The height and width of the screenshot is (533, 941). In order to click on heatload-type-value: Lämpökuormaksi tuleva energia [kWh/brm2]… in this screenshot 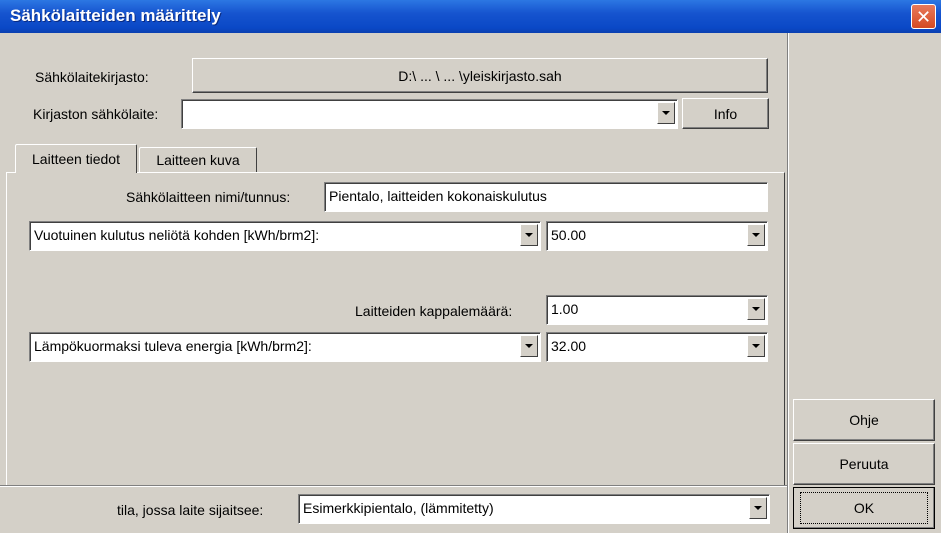, I will do `click(173, 346)`.